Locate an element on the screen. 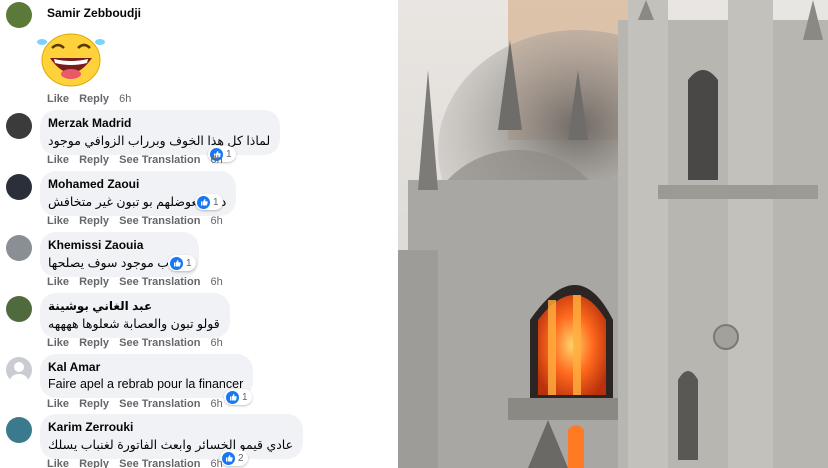 Image resolution: width=828 pixels, height=468 pixels. default-profile-icon is located at coordinates (19, 372).